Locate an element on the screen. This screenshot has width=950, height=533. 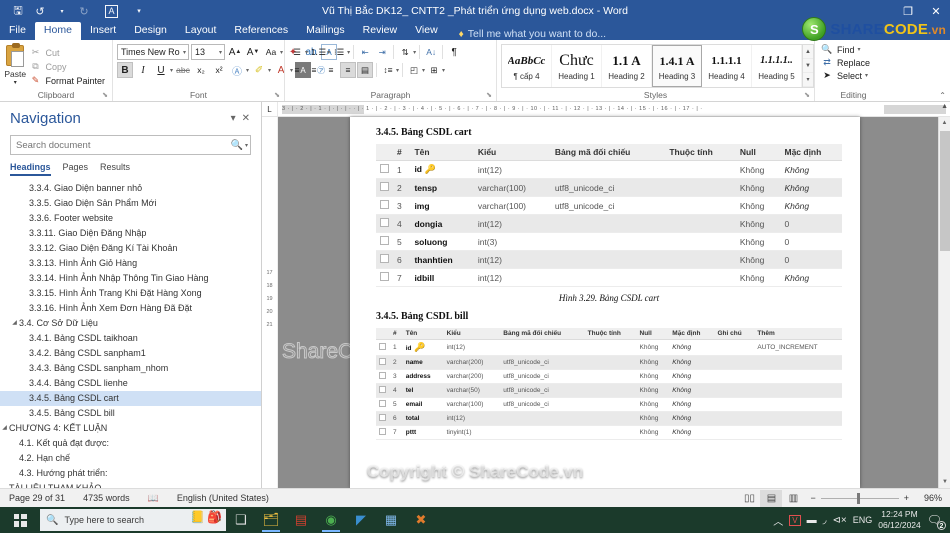
page-indicator: Page 29 of 31 is located at coordinates (37, 498).